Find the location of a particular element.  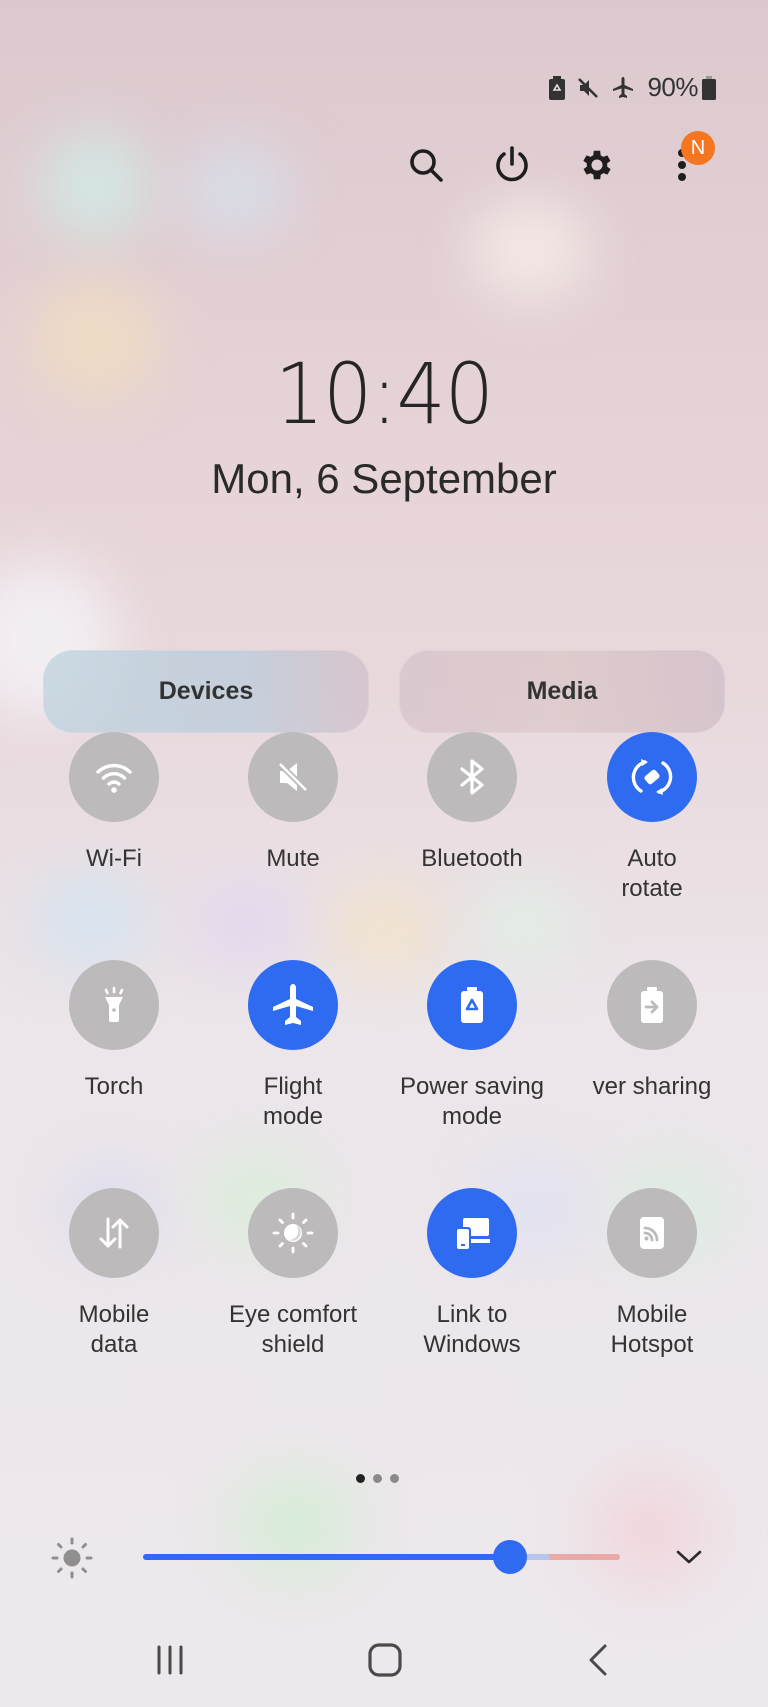

power-icon is located at coordinates (512, 164).